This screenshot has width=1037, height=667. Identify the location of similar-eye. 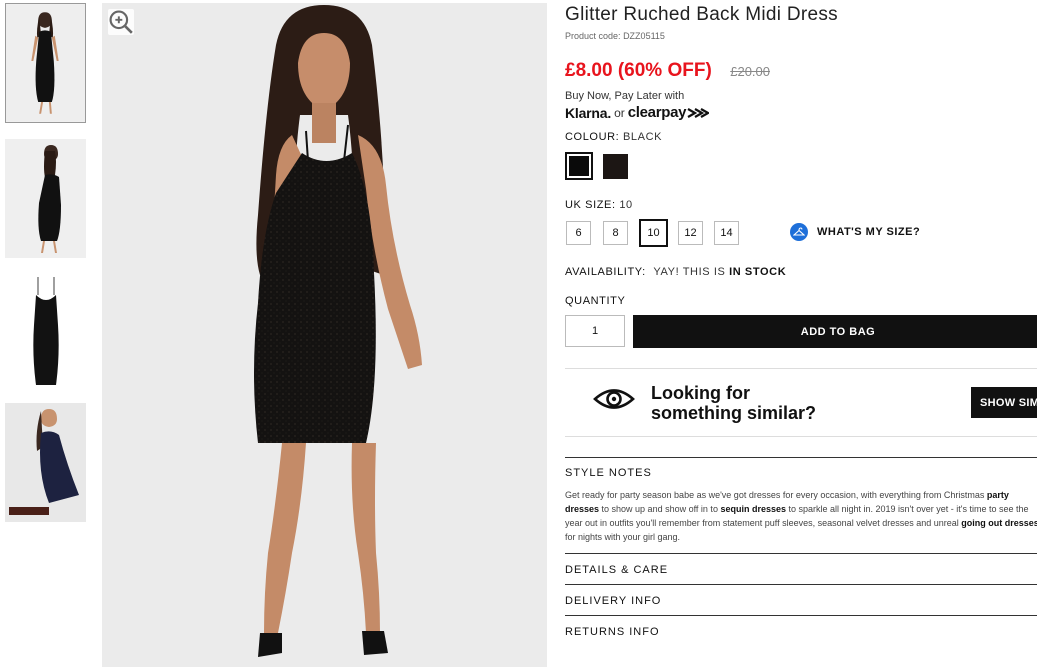
(614, 399).